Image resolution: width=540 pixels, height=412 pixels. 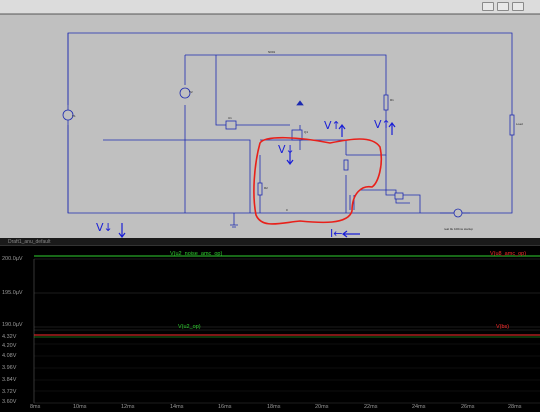 What do you see at coordinates (9, 356) in the screenshot?
I see `ytick: 4.08V` at bounding box center [9, 356].